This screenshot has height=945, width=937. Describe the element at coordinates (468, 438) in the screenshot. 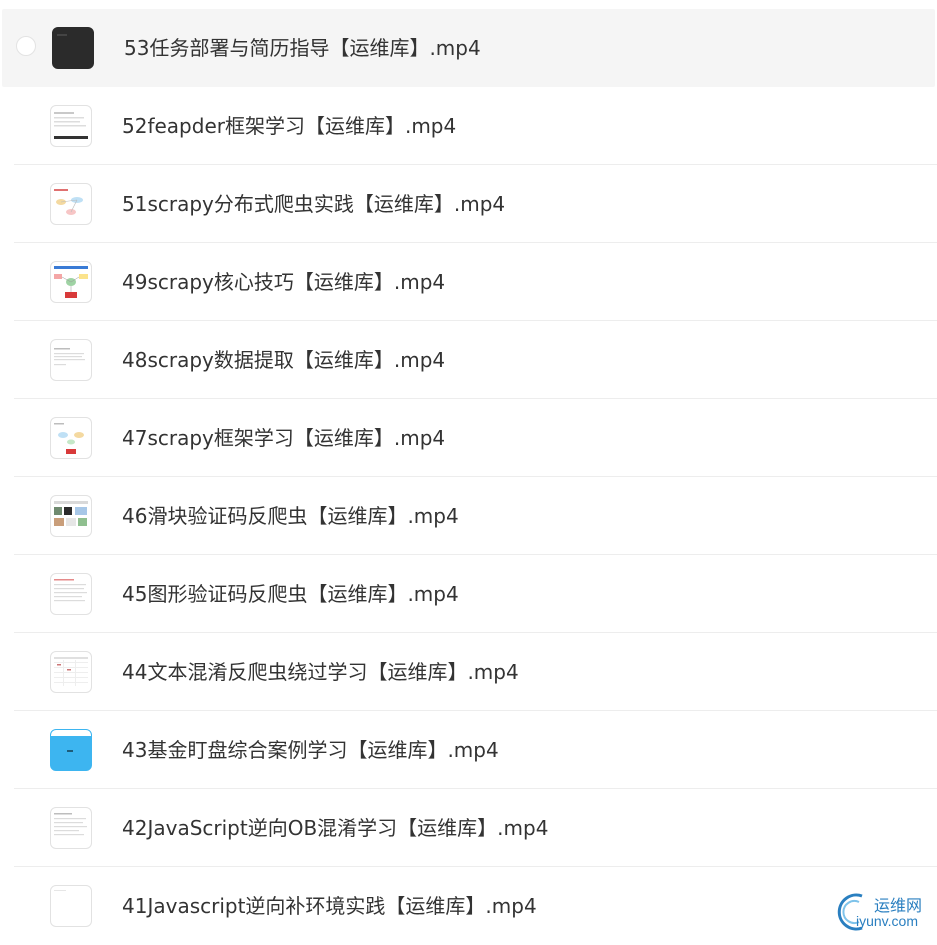

I see `file-row: 47scrapy框架学习【运维库】.mp4` at that location.